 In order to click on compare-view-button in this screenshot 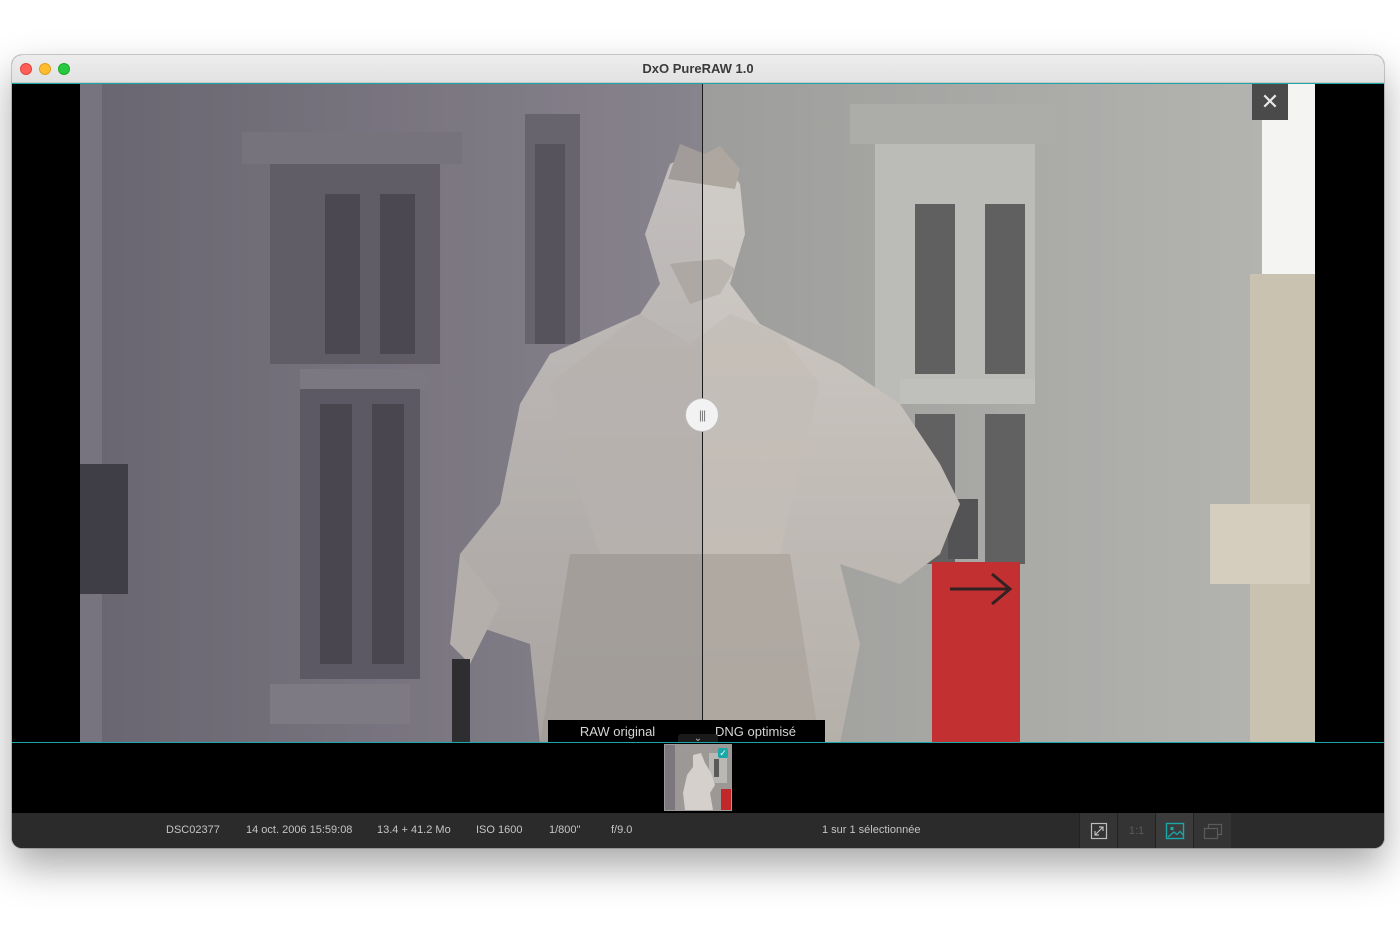, I will do `click(1212, 830)`.